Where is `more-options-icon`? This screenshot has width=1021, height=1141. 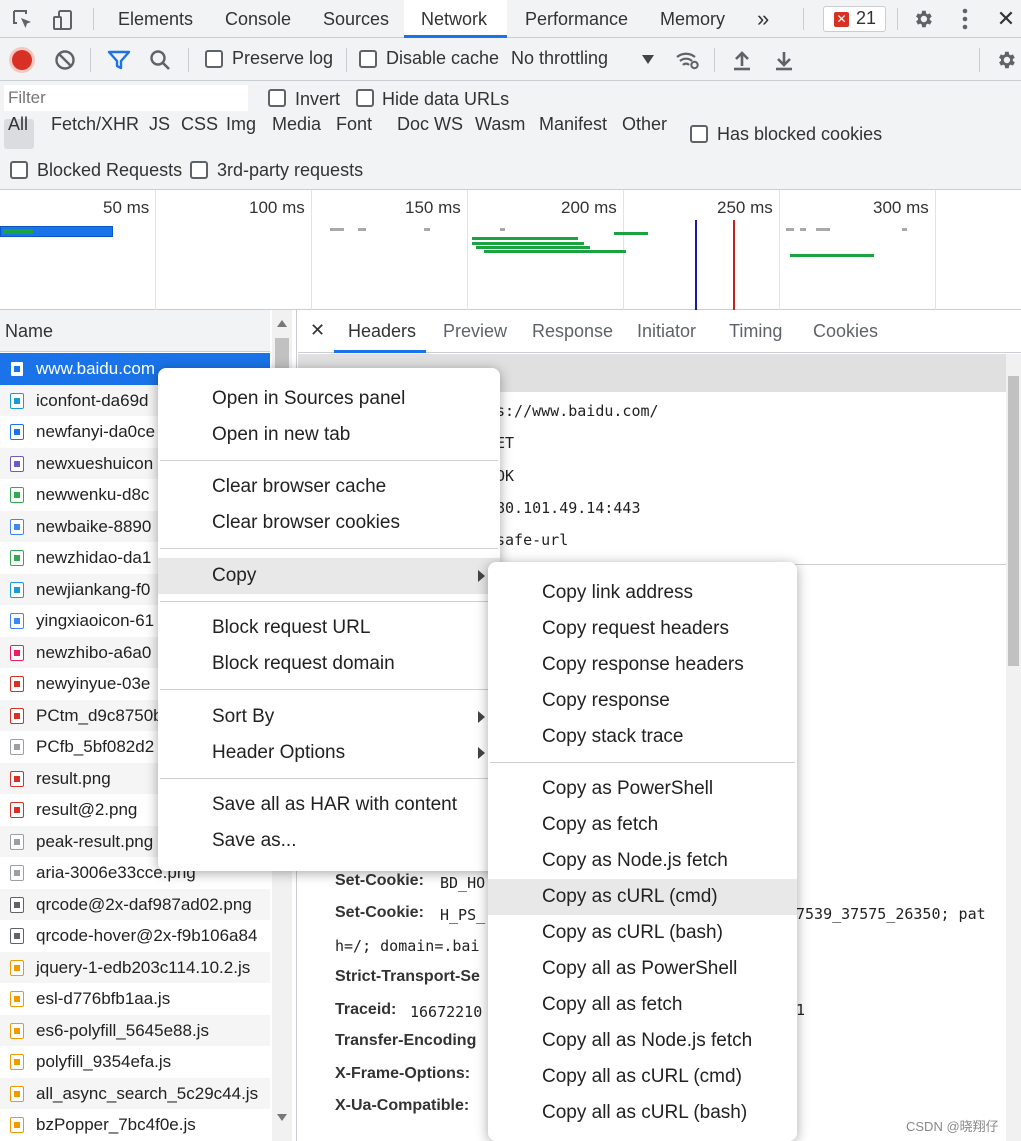
more-options-icon is located at coordinates (965, 19).